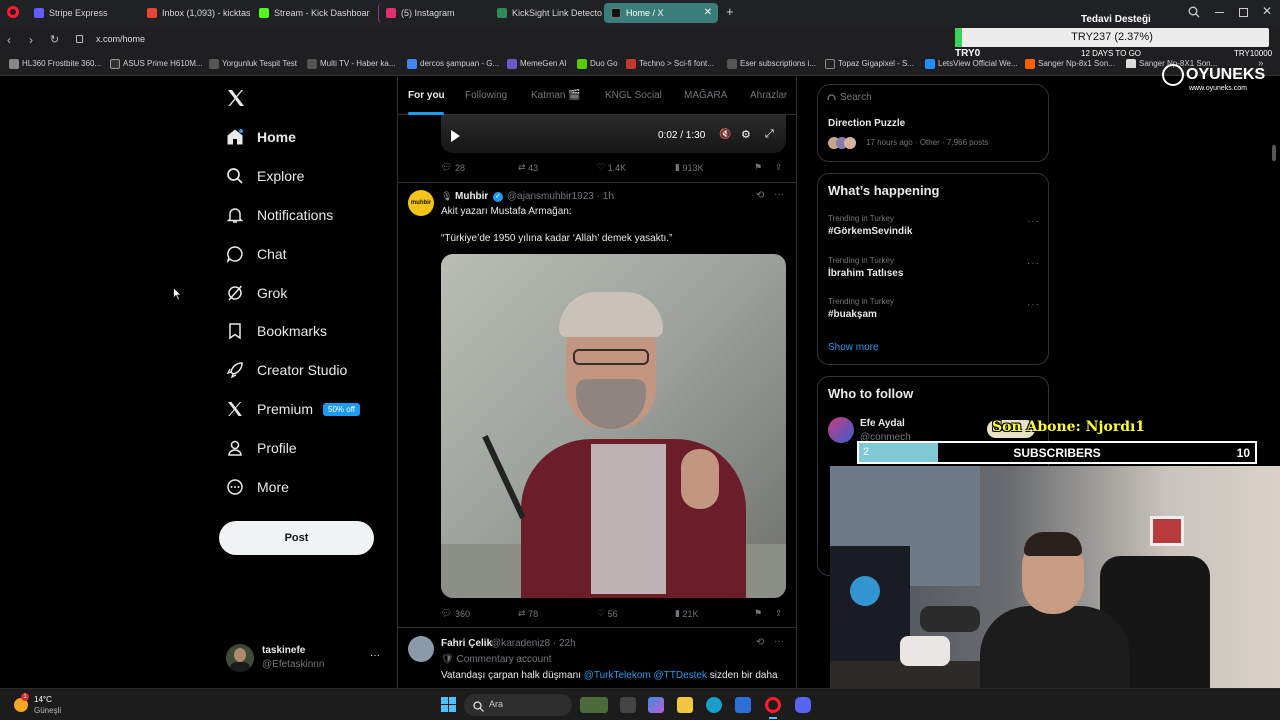 This screenshot has width=1280, height=720. What do you see at coordinates (656, 705) in the screenshot?
I see `copilot-icon` at bounding box center [656, 705].